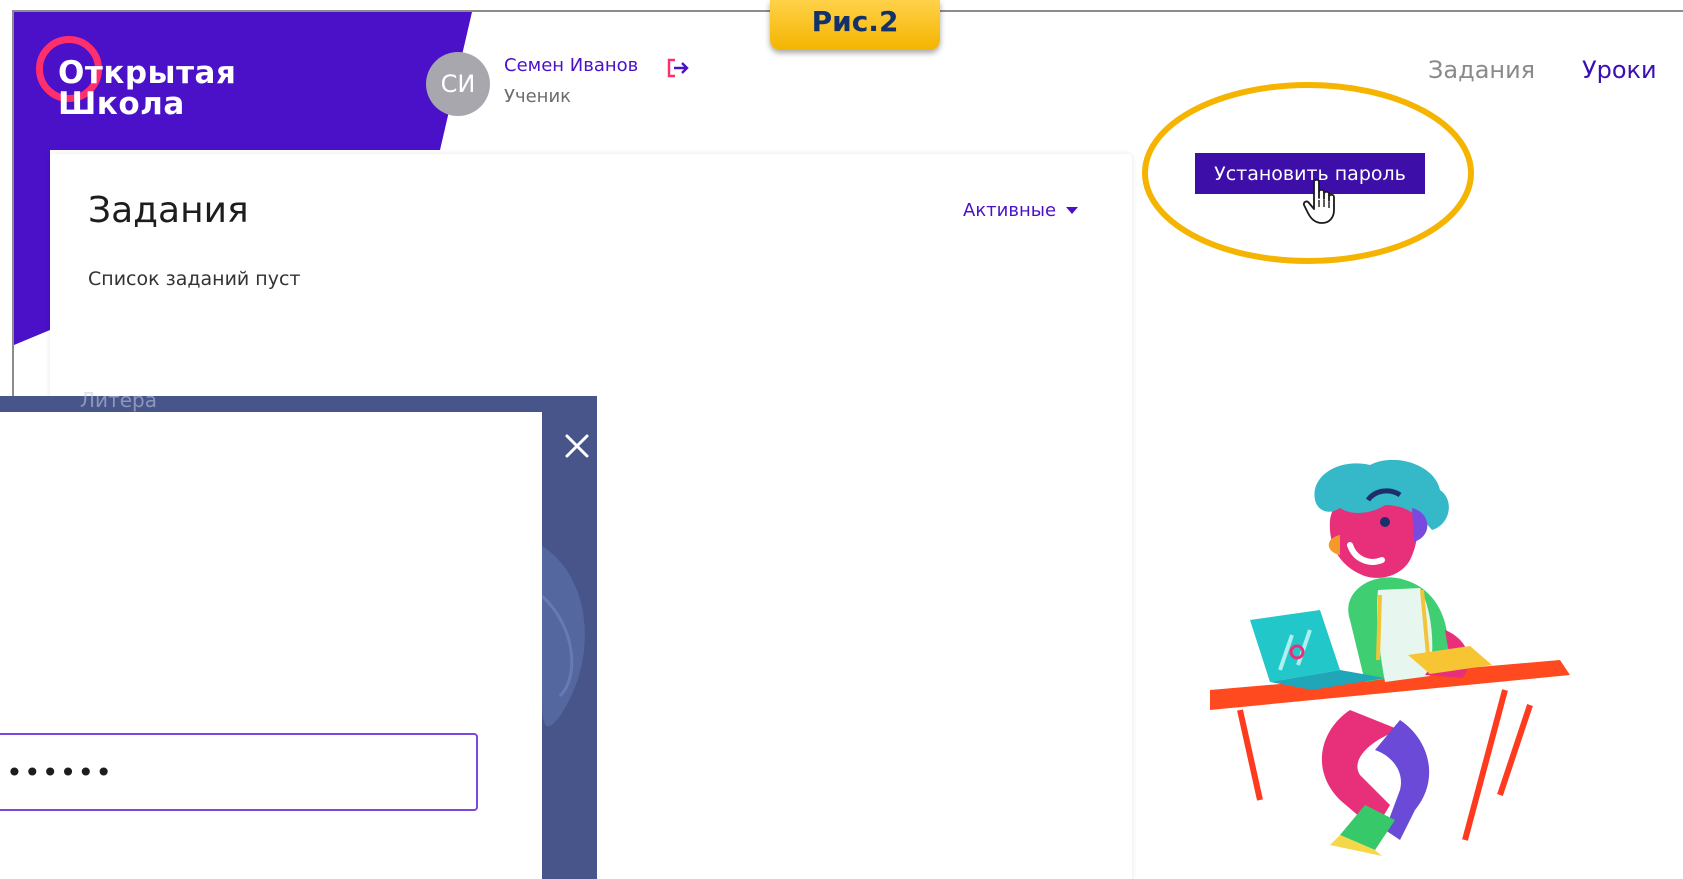 This screenshot has width=1683, height=879. I want to click on figure-tag: Рис.2, so click(855, 25).